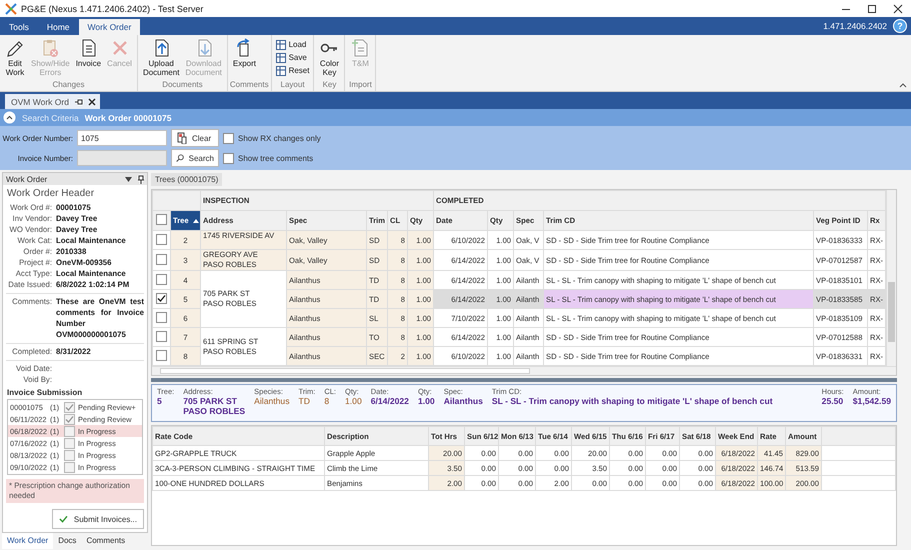 The image size is (911, 550). I want to click on detail-value: 25.50, so click(833, 401).